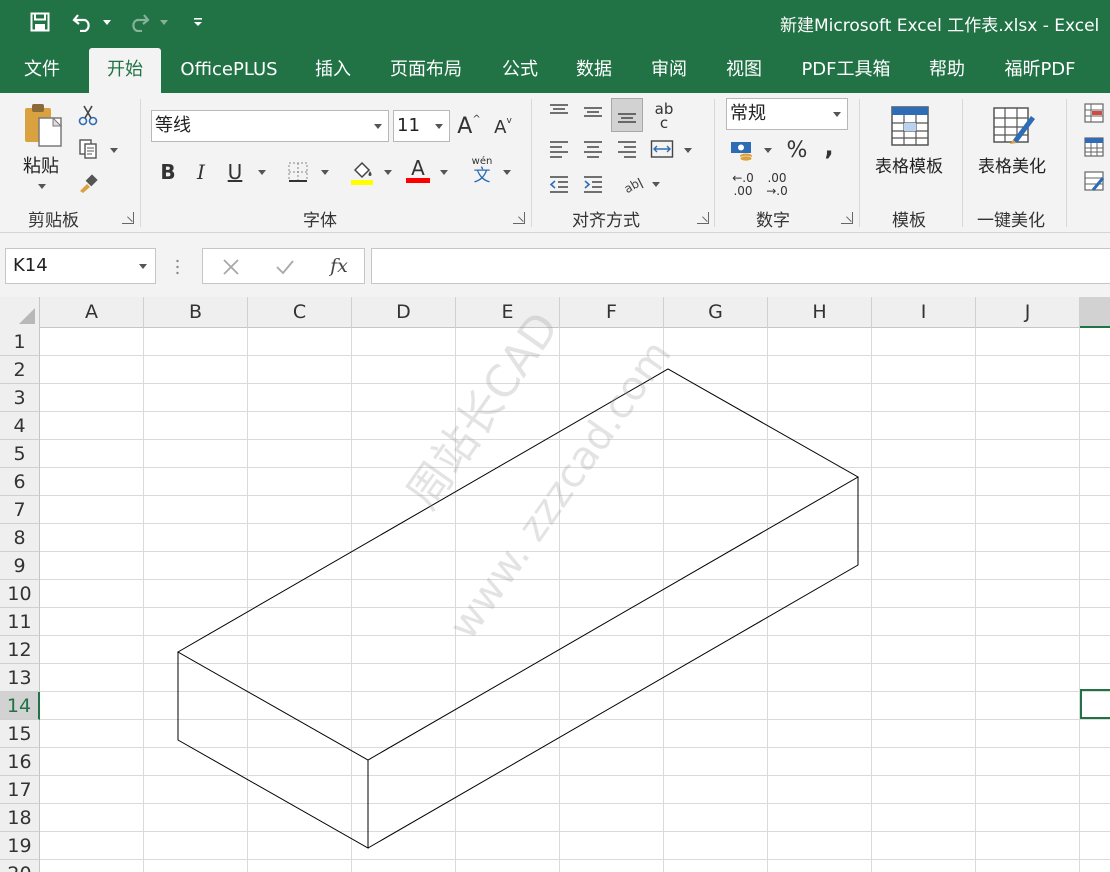 The height and width of the screenshot is (872, 1110). I want to click on font-name-combo: 等线, so click(270, 126).